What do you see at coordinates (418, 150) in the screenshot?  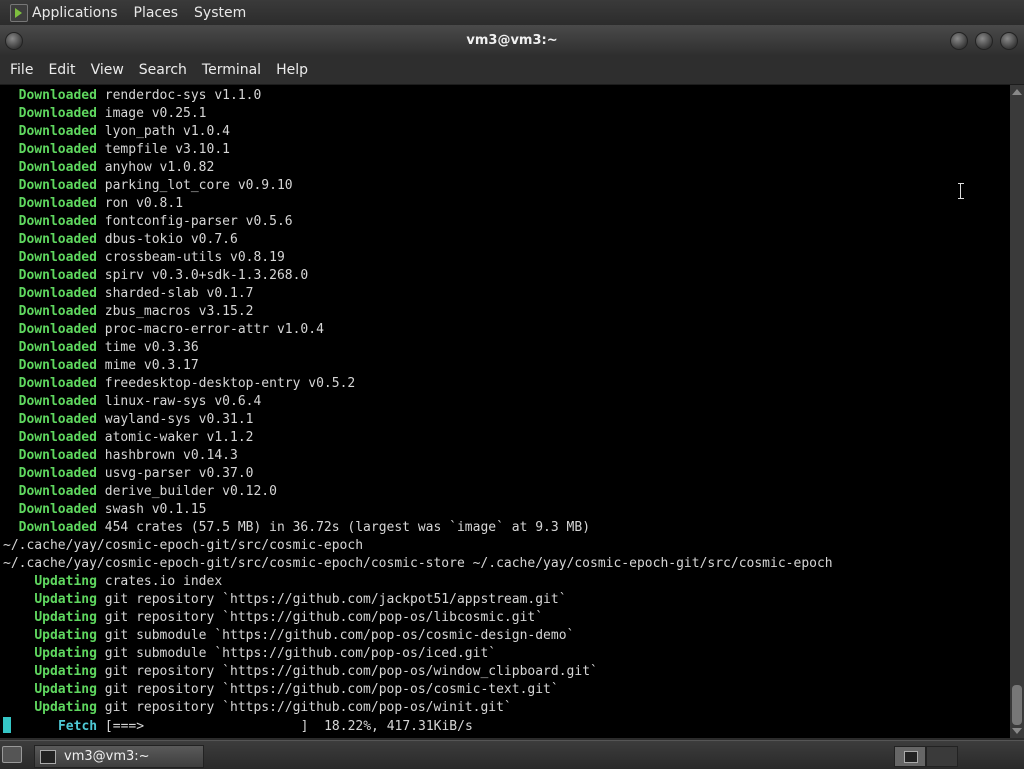 I see `terminal-line: Downloaded tempfile v3.10.1` at bounding box center [418, 150].